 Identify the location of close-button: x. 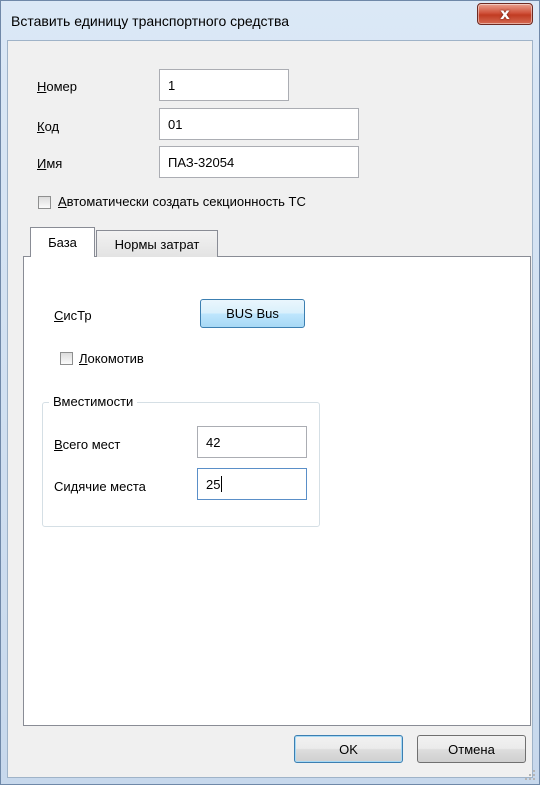
(505, 14).